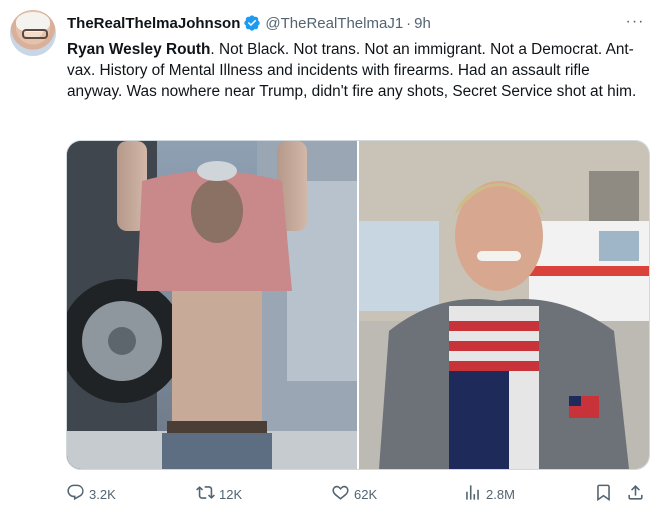 This screenshot has height=513, width=661. I want to click on like-icon, so click(340, 494).